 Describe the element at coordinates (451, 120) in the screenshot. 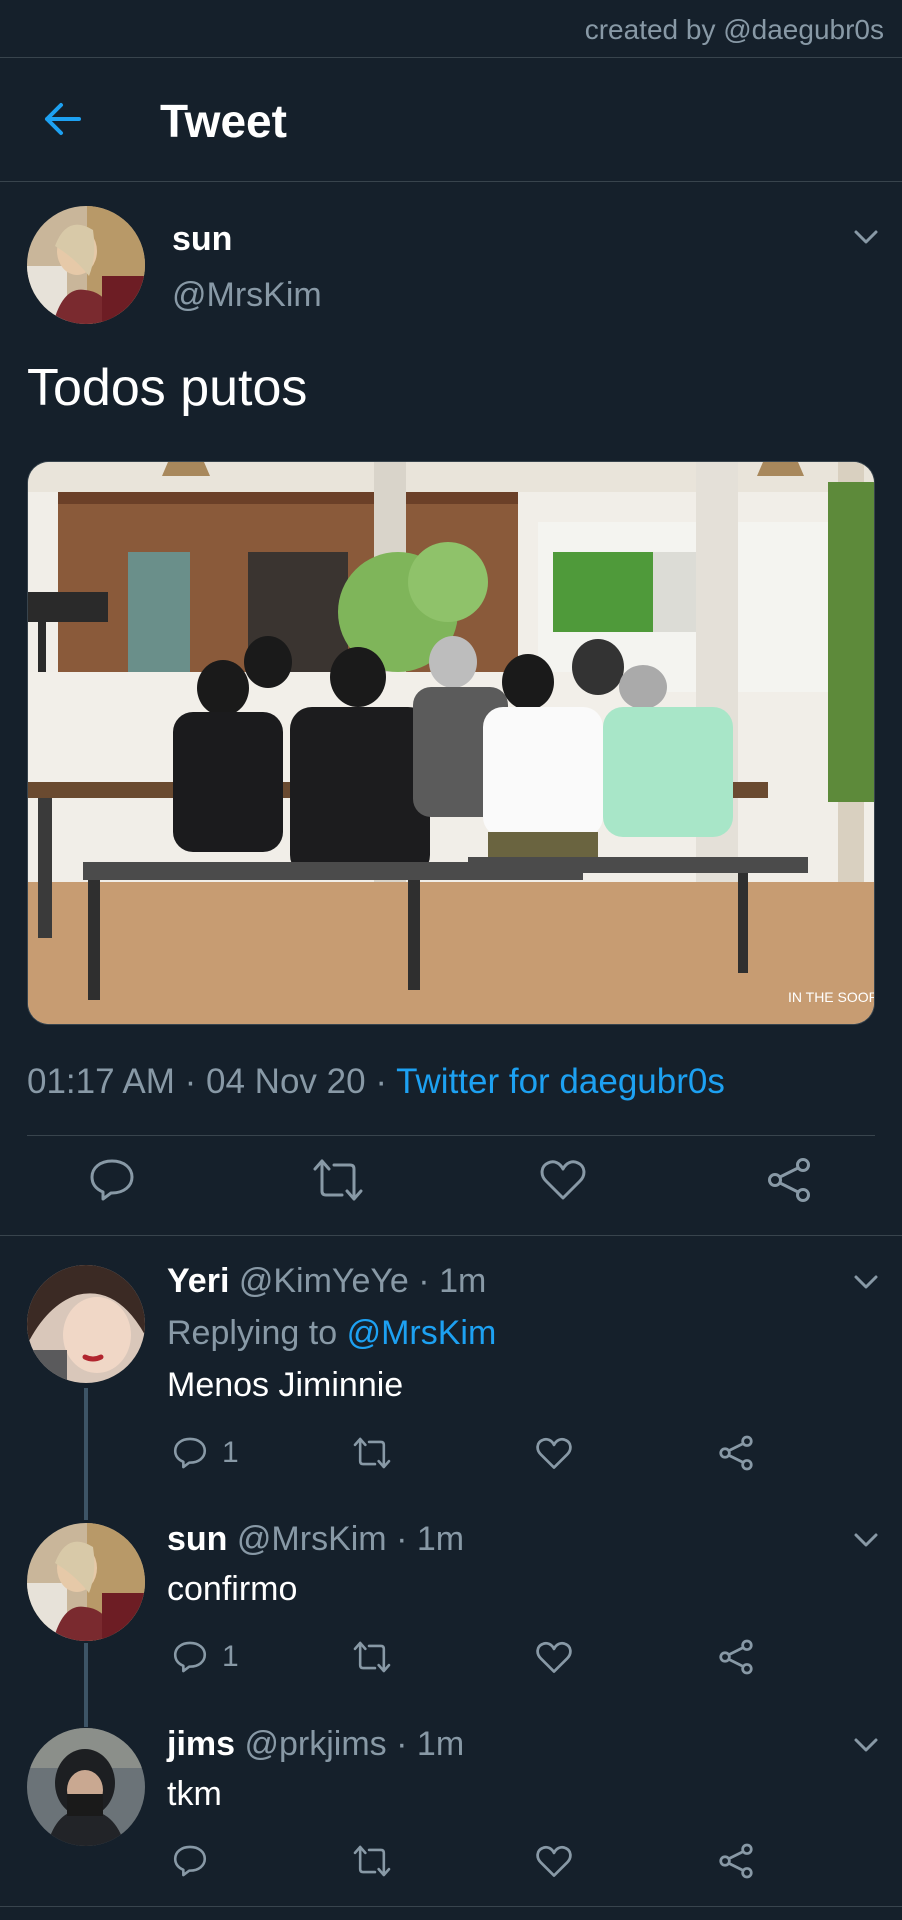

I see `top-bar: Tweet` at that location.